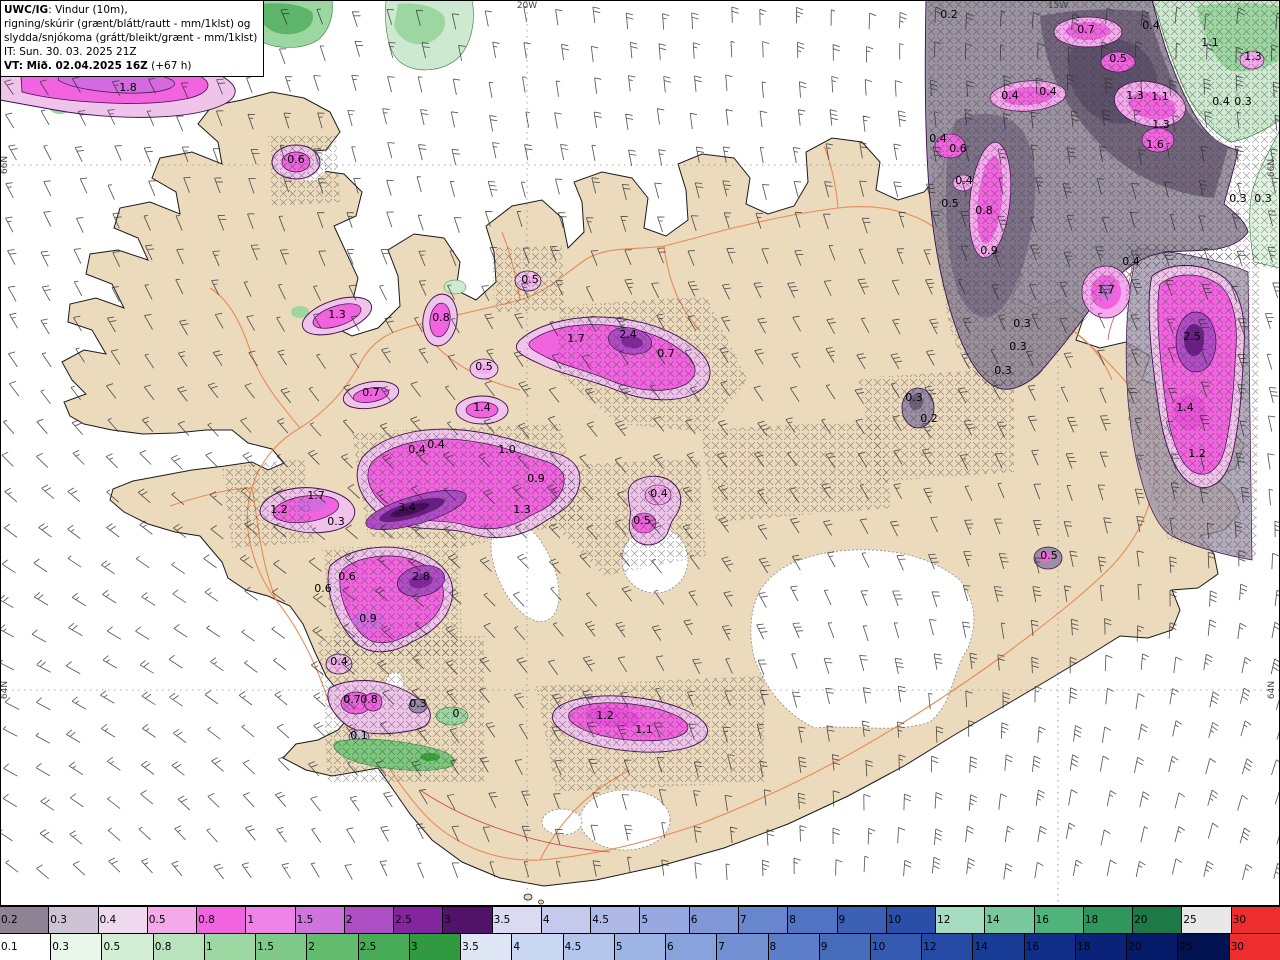 This screenshot has width=1280, height=960. What do you see at coordinates (271, 920) in the screenshot?
I see `scale-cell: 1` at bounding box center [271, 920].